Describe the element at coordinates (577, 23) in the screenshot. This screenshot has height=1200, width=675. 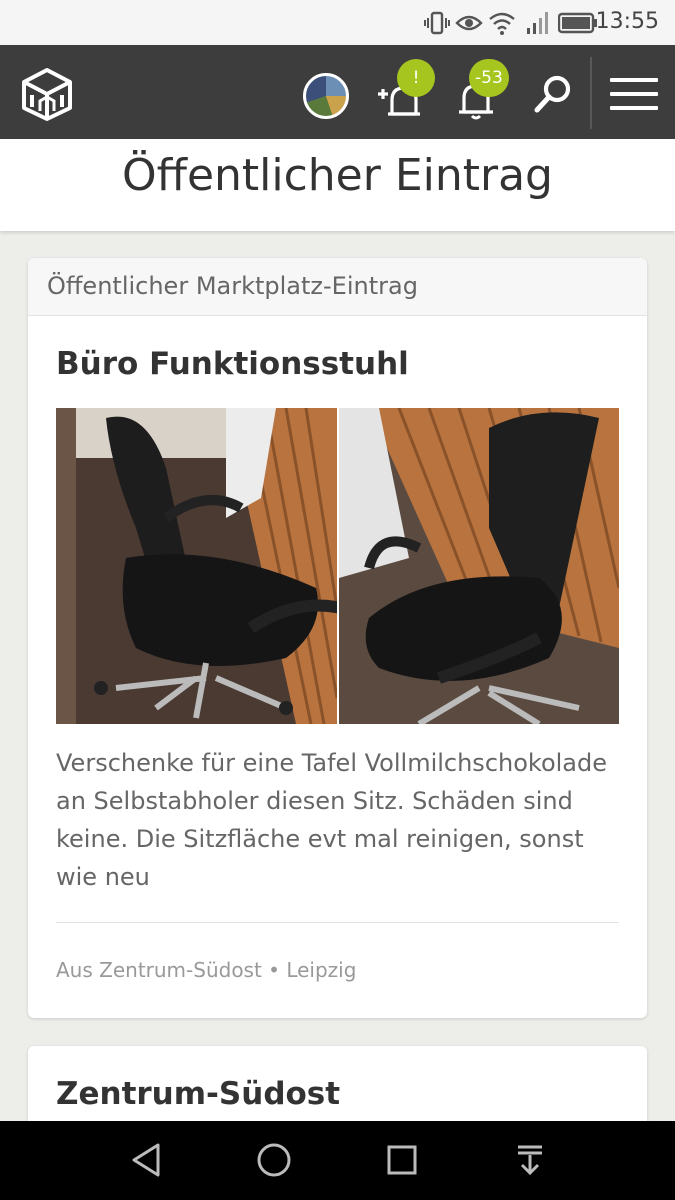
I see `battery-icon` at that location.